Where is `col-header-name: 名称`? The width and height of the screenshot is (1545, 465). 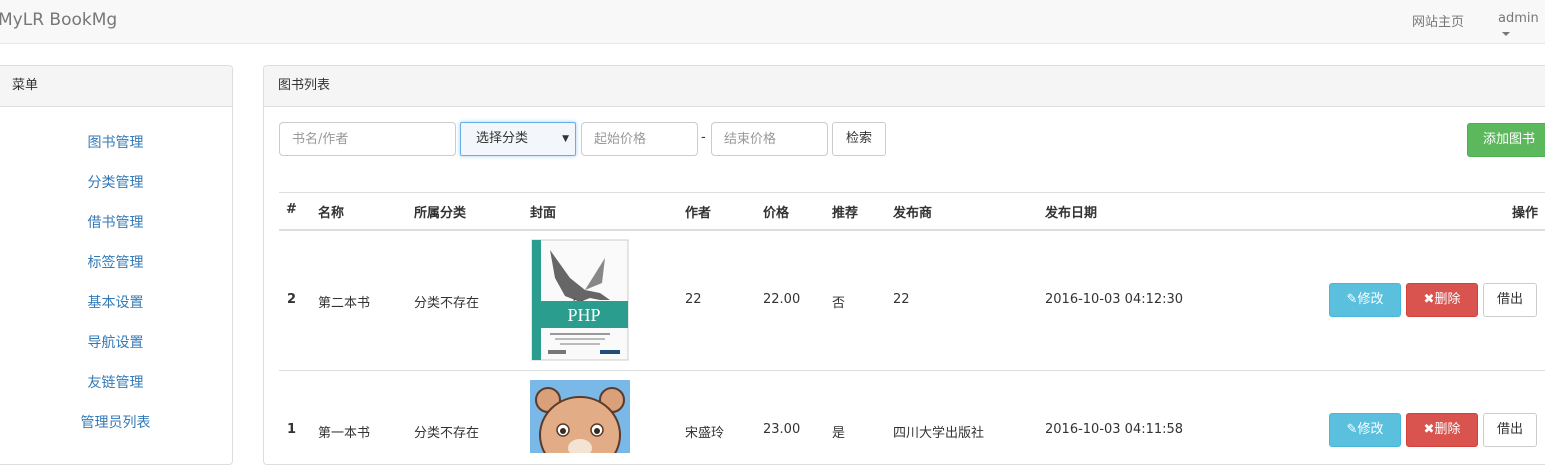
col-header-name: 名称 is located at coordinates (331, 213).